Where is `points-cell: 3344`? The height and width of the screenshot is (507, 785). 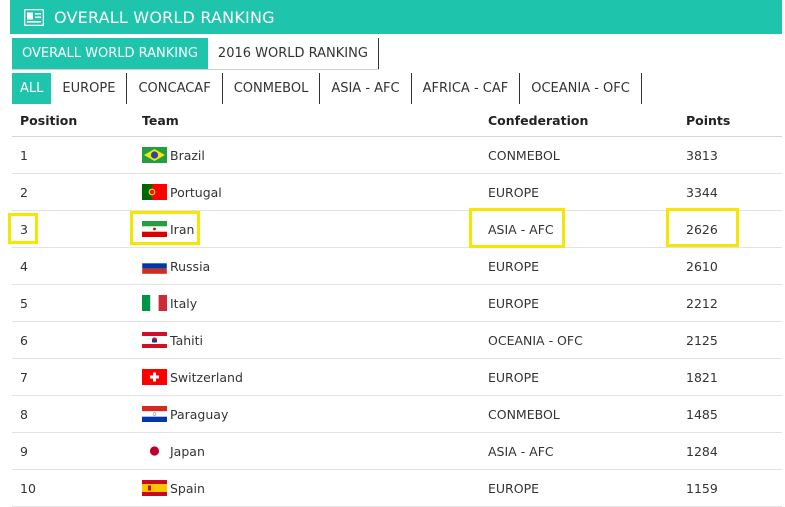 points-cell: 3344 is located at coordinates (702, 192).